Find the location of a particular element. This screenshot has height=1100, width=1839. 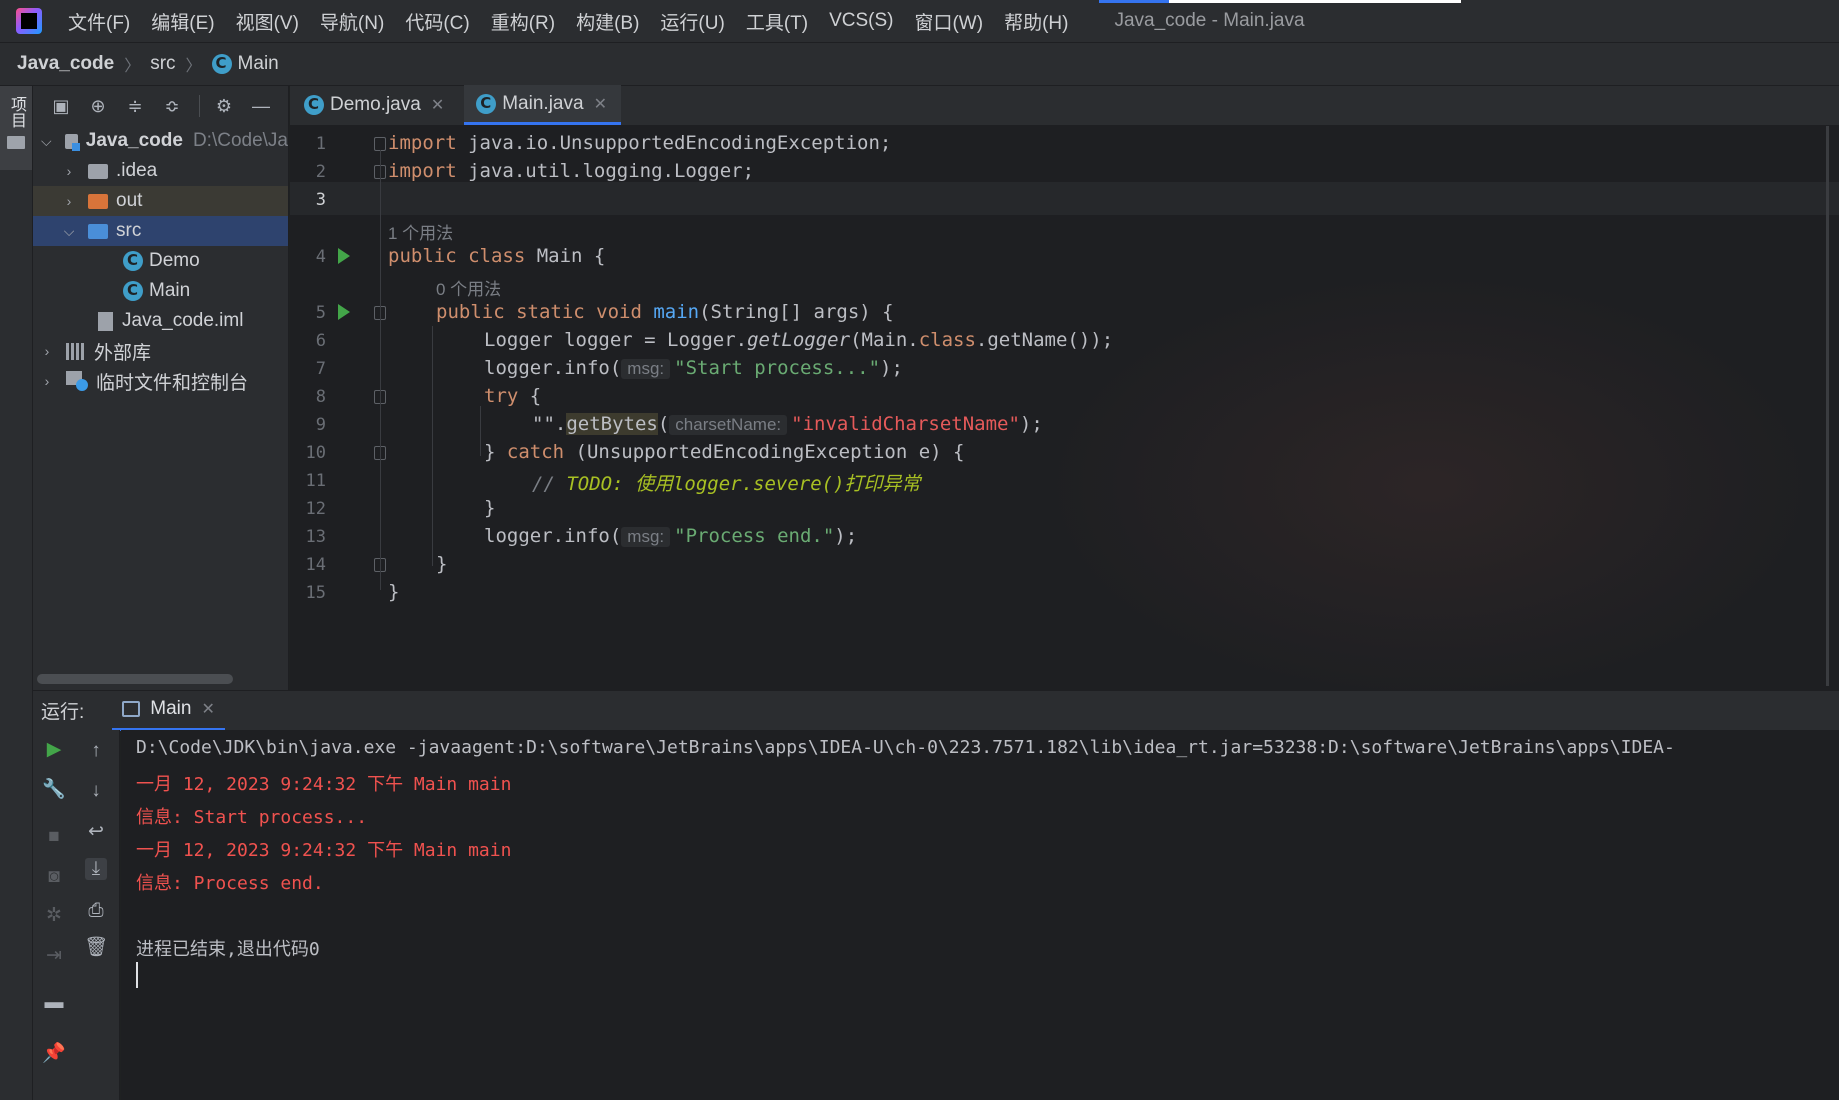

tab-label: Main.java is located at coordinates (543, 103).